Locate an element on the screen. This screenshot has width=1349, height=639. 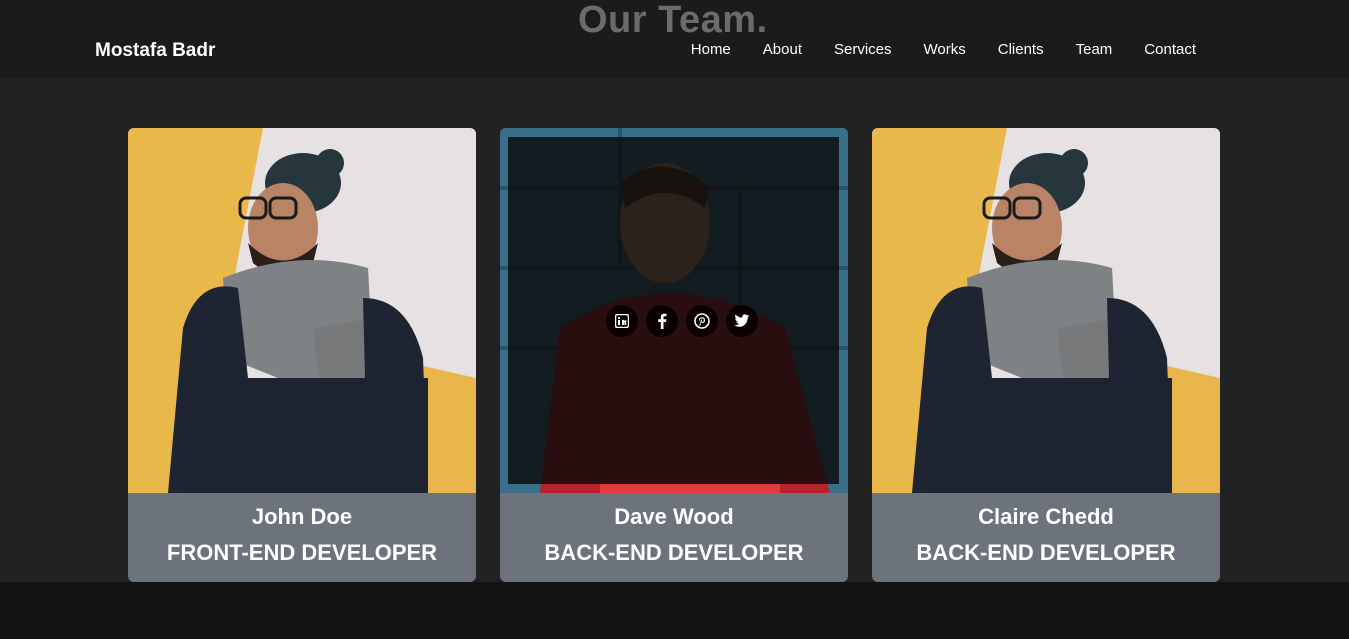
member-name: Claire Chedd is located at coordinates (1046, 516).